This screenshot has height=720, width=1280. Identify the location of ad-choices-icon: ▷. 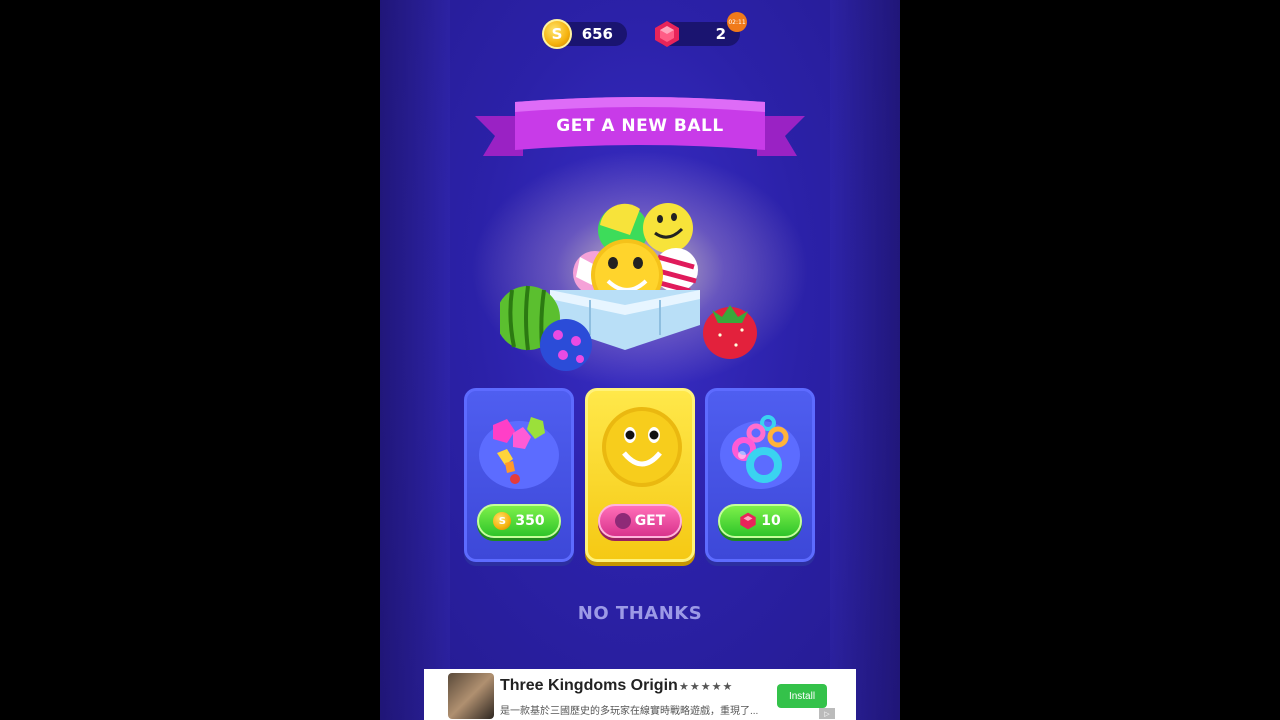
(827, 713).